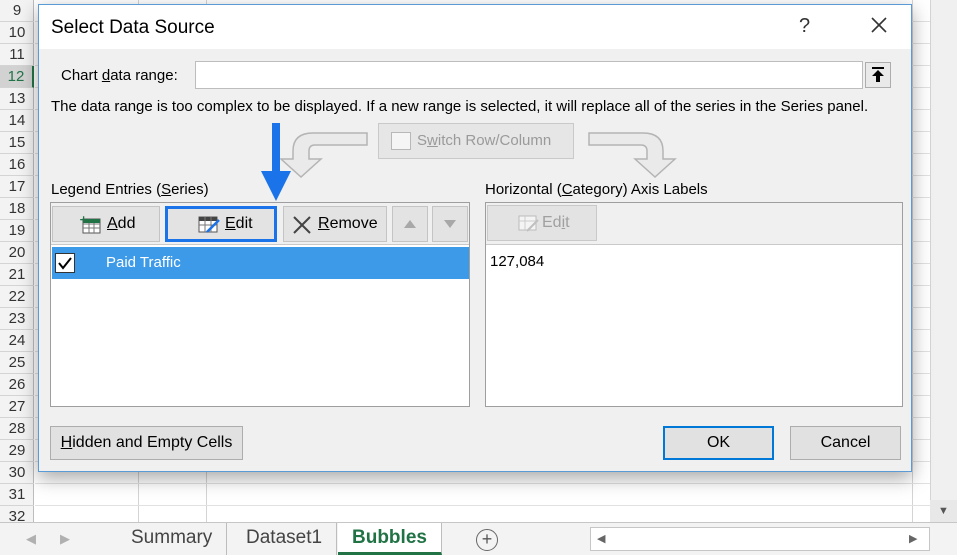 The width and height of the screenshot is (957, 555). I want to click on sheet-tabs-bar: ◀ ▶ Summary Dataset1 Bubbles + ◀ ▶, so click(478, 538).